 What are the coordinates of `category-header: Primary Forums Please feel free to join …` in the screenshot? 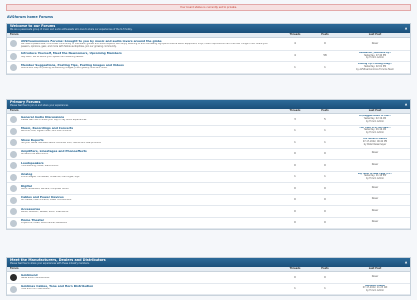 It's located at (208, 104).